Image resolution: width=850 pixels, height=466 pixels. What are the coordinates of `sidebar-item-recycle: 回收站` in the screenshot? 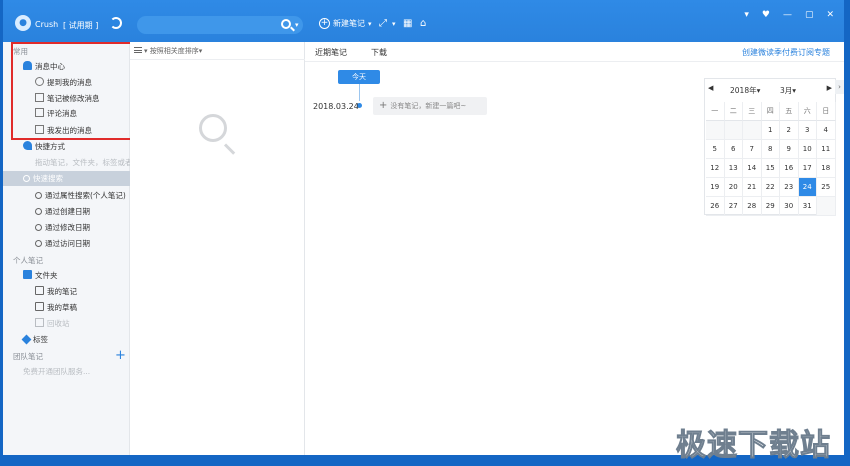 It's located at (66, 323).